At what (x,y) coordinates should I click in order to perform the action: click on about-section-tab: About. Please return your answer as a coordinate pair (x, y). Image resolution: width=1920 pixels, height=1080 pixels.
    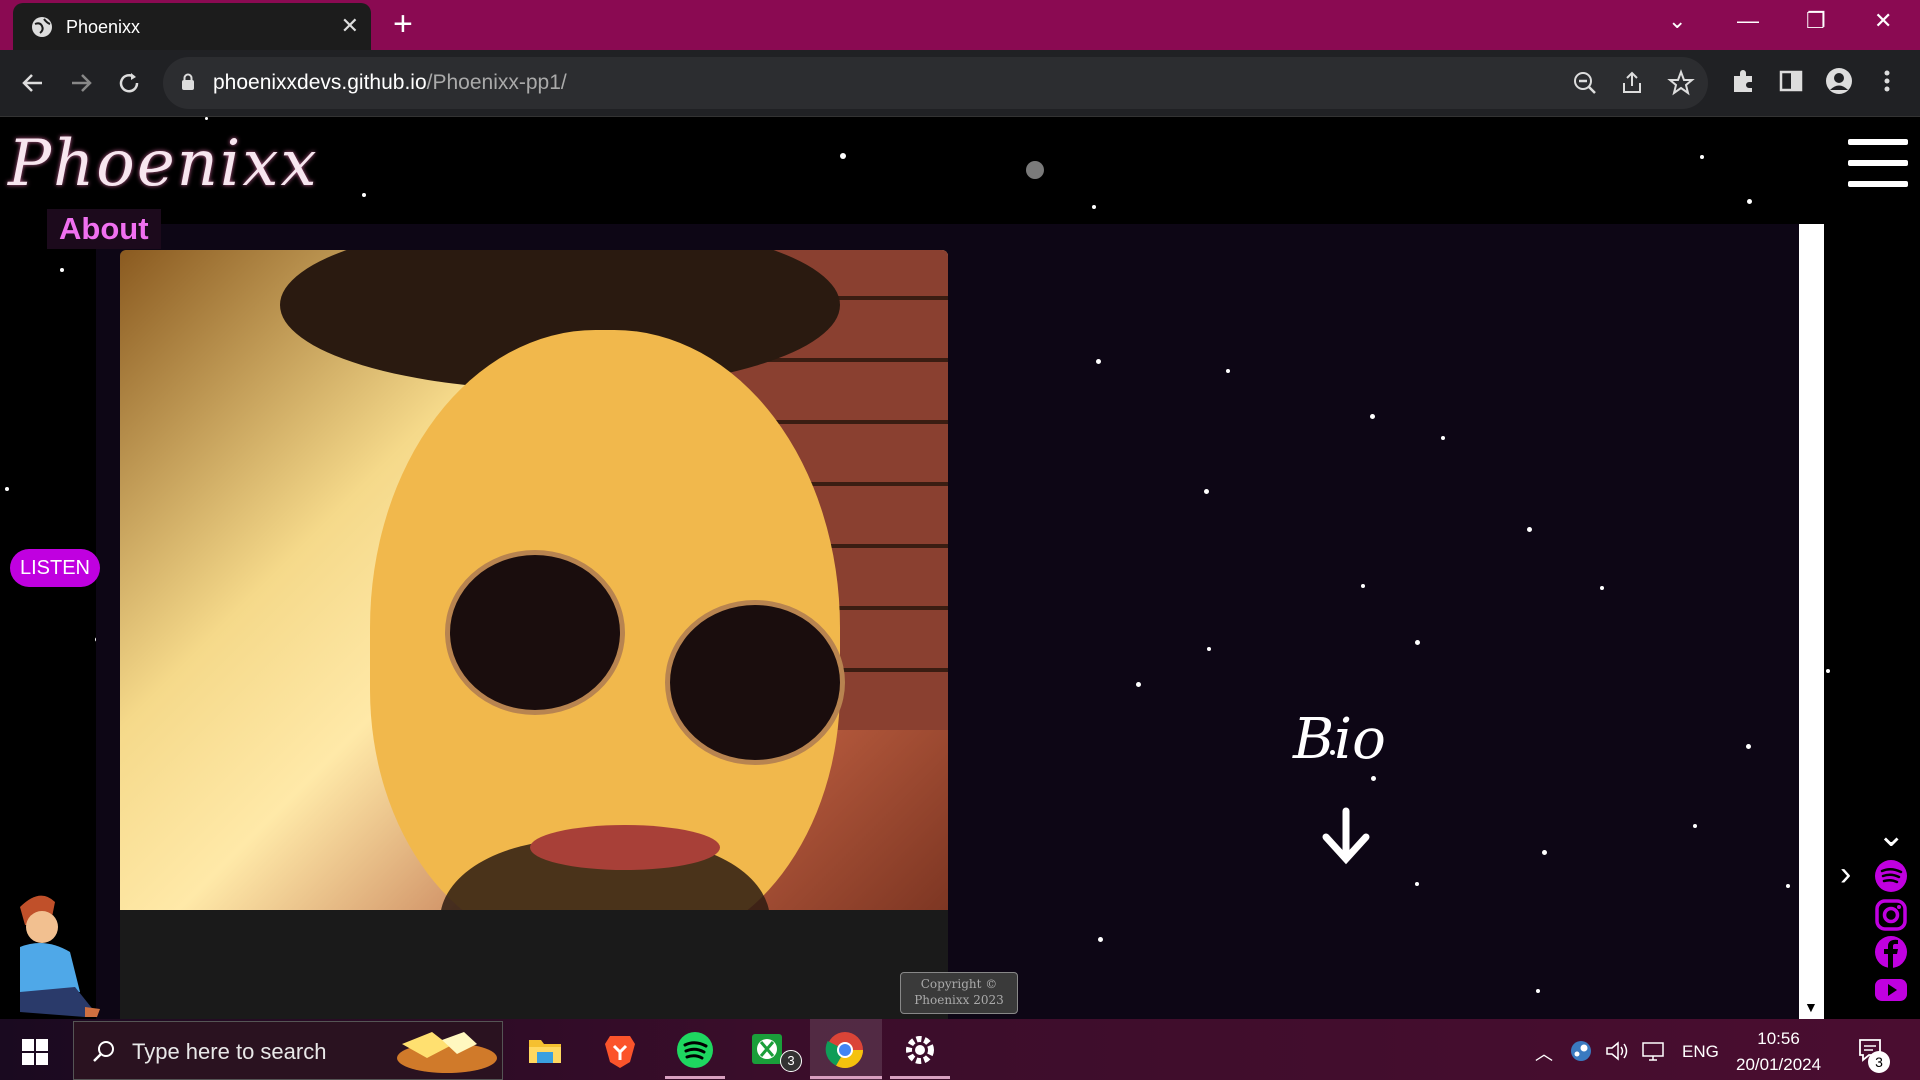
    Looking at the image, I should click on (104, 229).